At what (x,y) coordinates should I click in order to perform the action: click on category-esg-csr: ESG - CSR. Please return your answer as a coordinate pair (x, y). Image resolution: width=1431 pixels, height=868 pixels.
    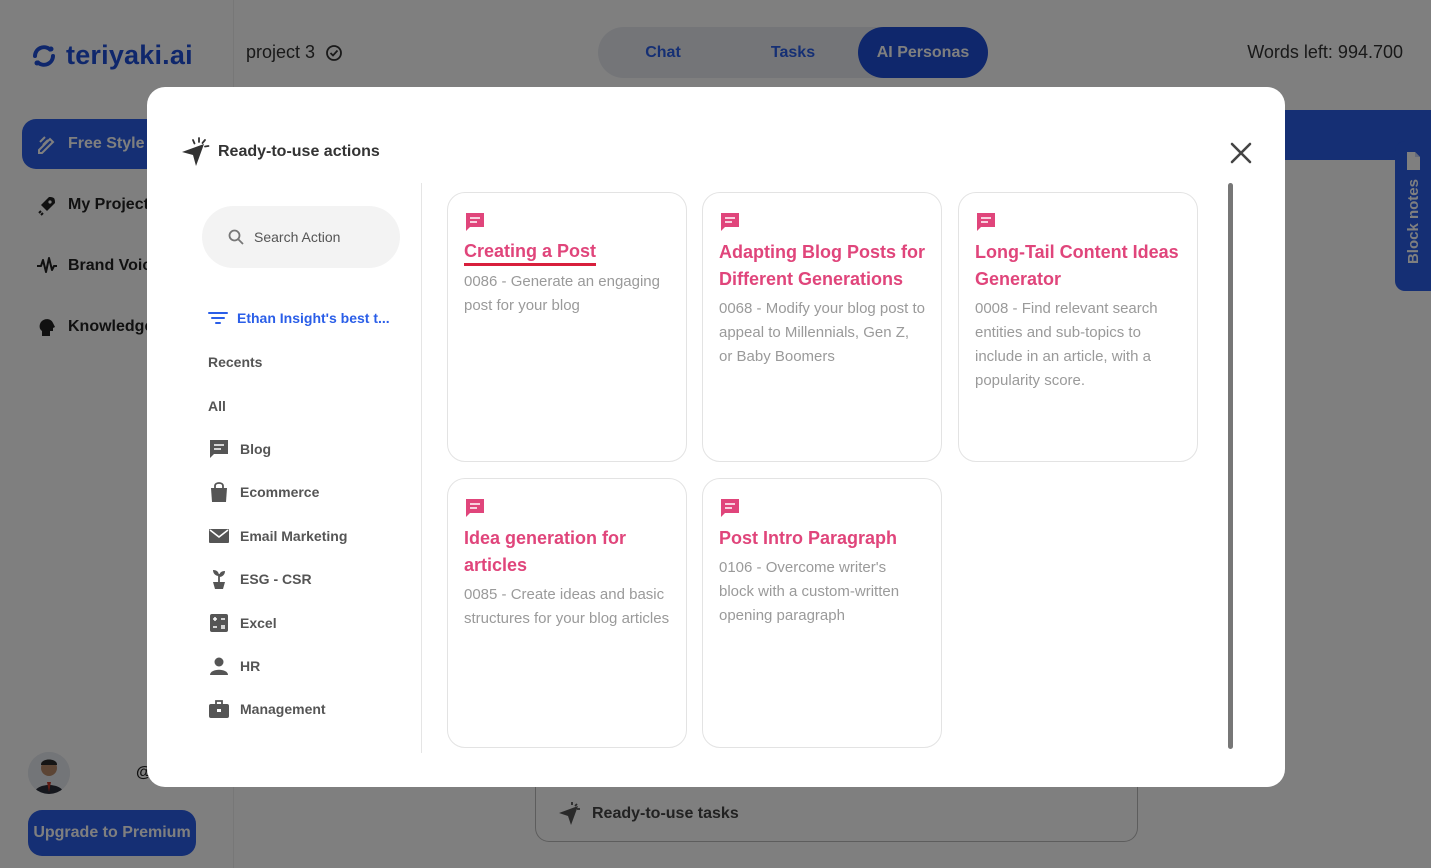
    Looking at the image, I should click on (260, 579).